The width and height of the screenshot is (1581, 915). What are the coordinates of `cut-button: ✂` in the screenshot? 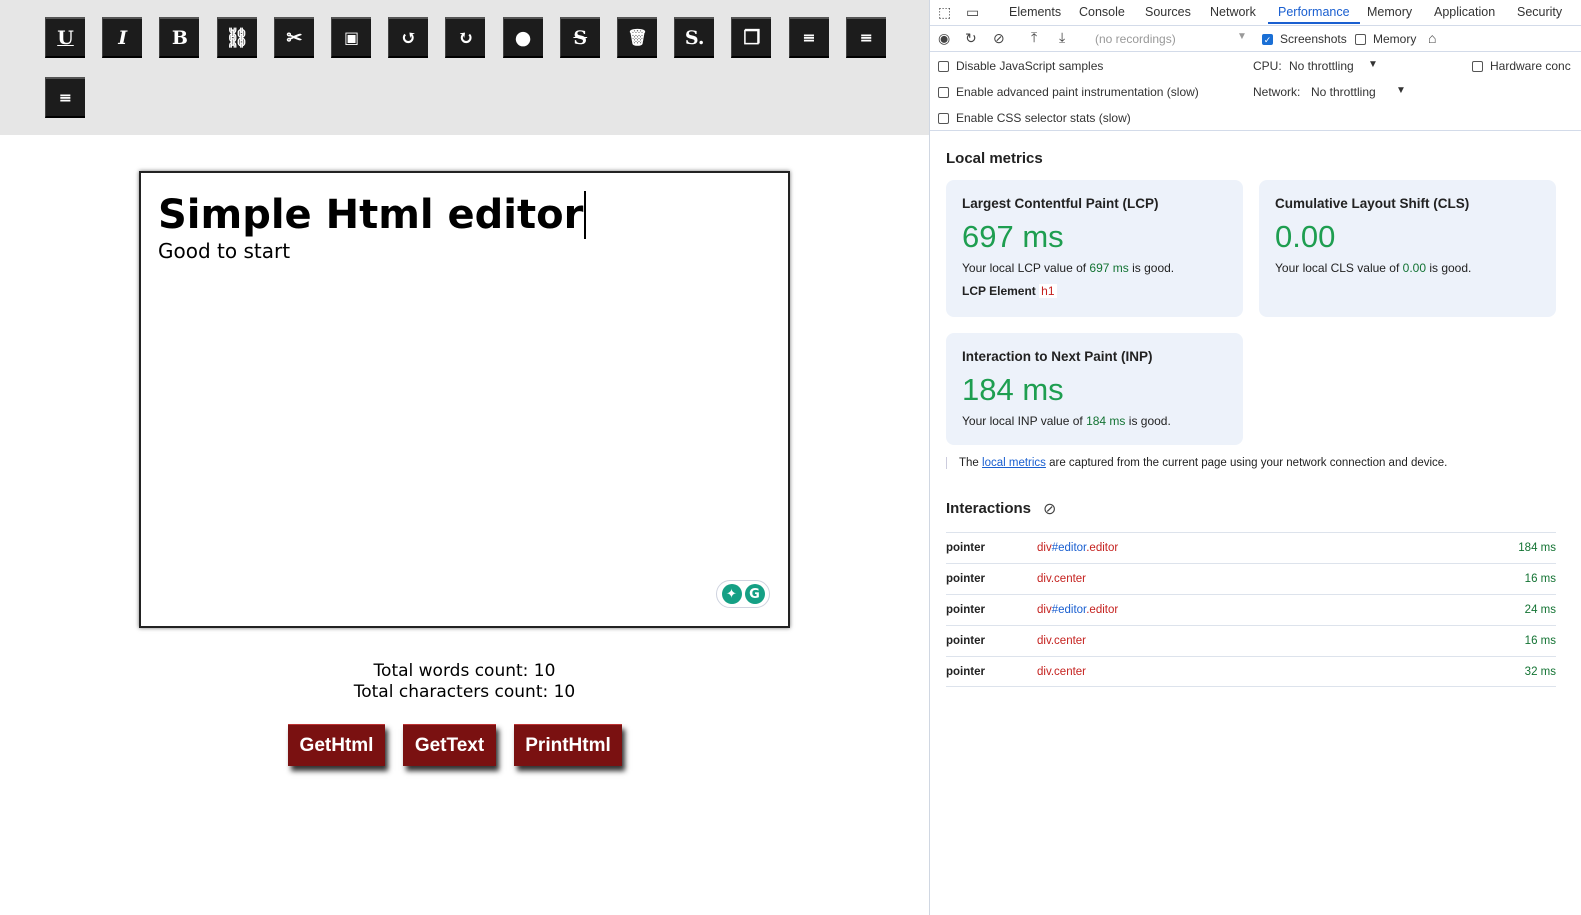 It's located at (293, 37).